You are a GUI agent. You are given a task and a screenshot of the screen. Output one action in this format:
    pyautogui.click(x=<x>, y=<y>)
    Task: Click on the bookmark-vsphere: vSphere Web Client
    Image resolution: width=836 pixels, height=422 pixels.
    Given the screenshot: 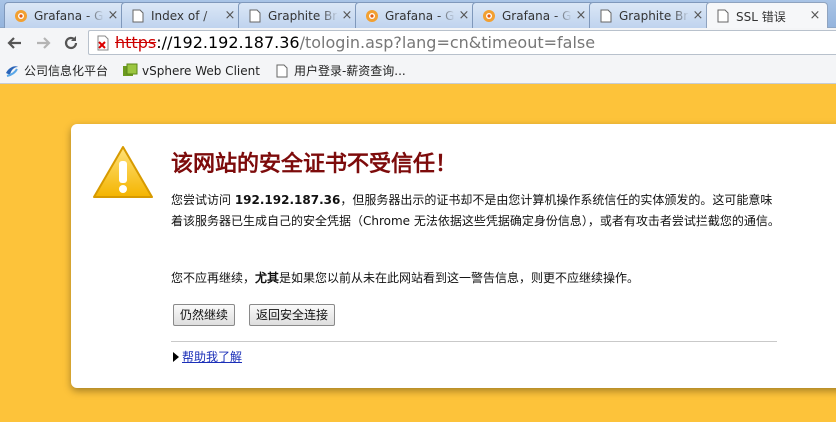 What is the action you would take?
    pyautogui.click(x=191, y=71)
    